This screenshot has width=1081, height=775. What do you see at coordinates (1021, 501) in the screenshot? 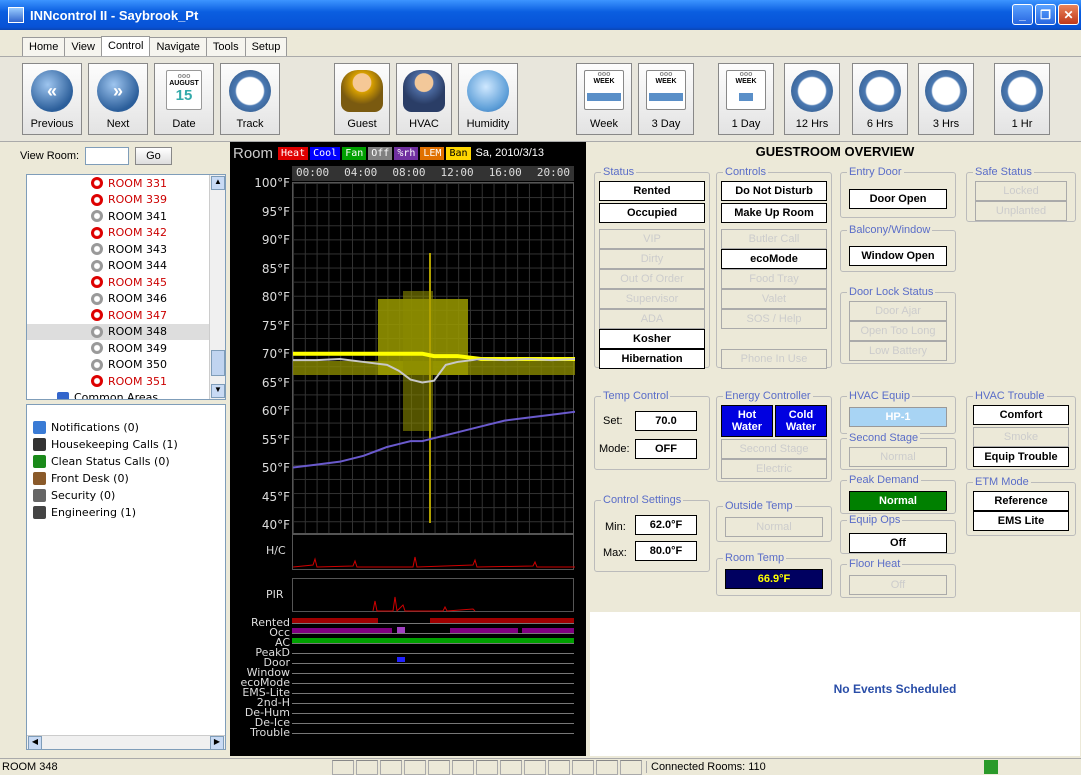
I see `reference-indicator: Reference` at bounding box center [1021, 501].